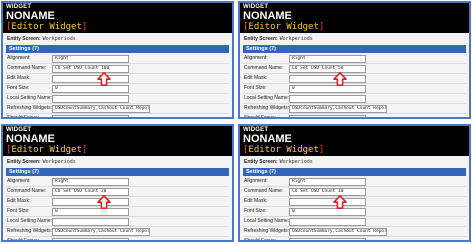  Describe the element at coordinates (84, 150) in the screenshot. I see `bracket-close: ]` at that location.